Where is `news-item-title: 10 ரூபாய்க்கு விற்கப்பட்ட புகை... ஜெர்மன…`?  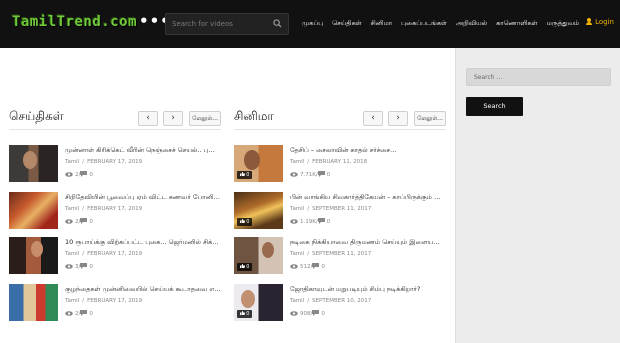
news-item-title: 10 ரூபாய்க்கு விற்கப்பட்ட புகை... ஜெர்மன… is located at coordinates (143, 242).